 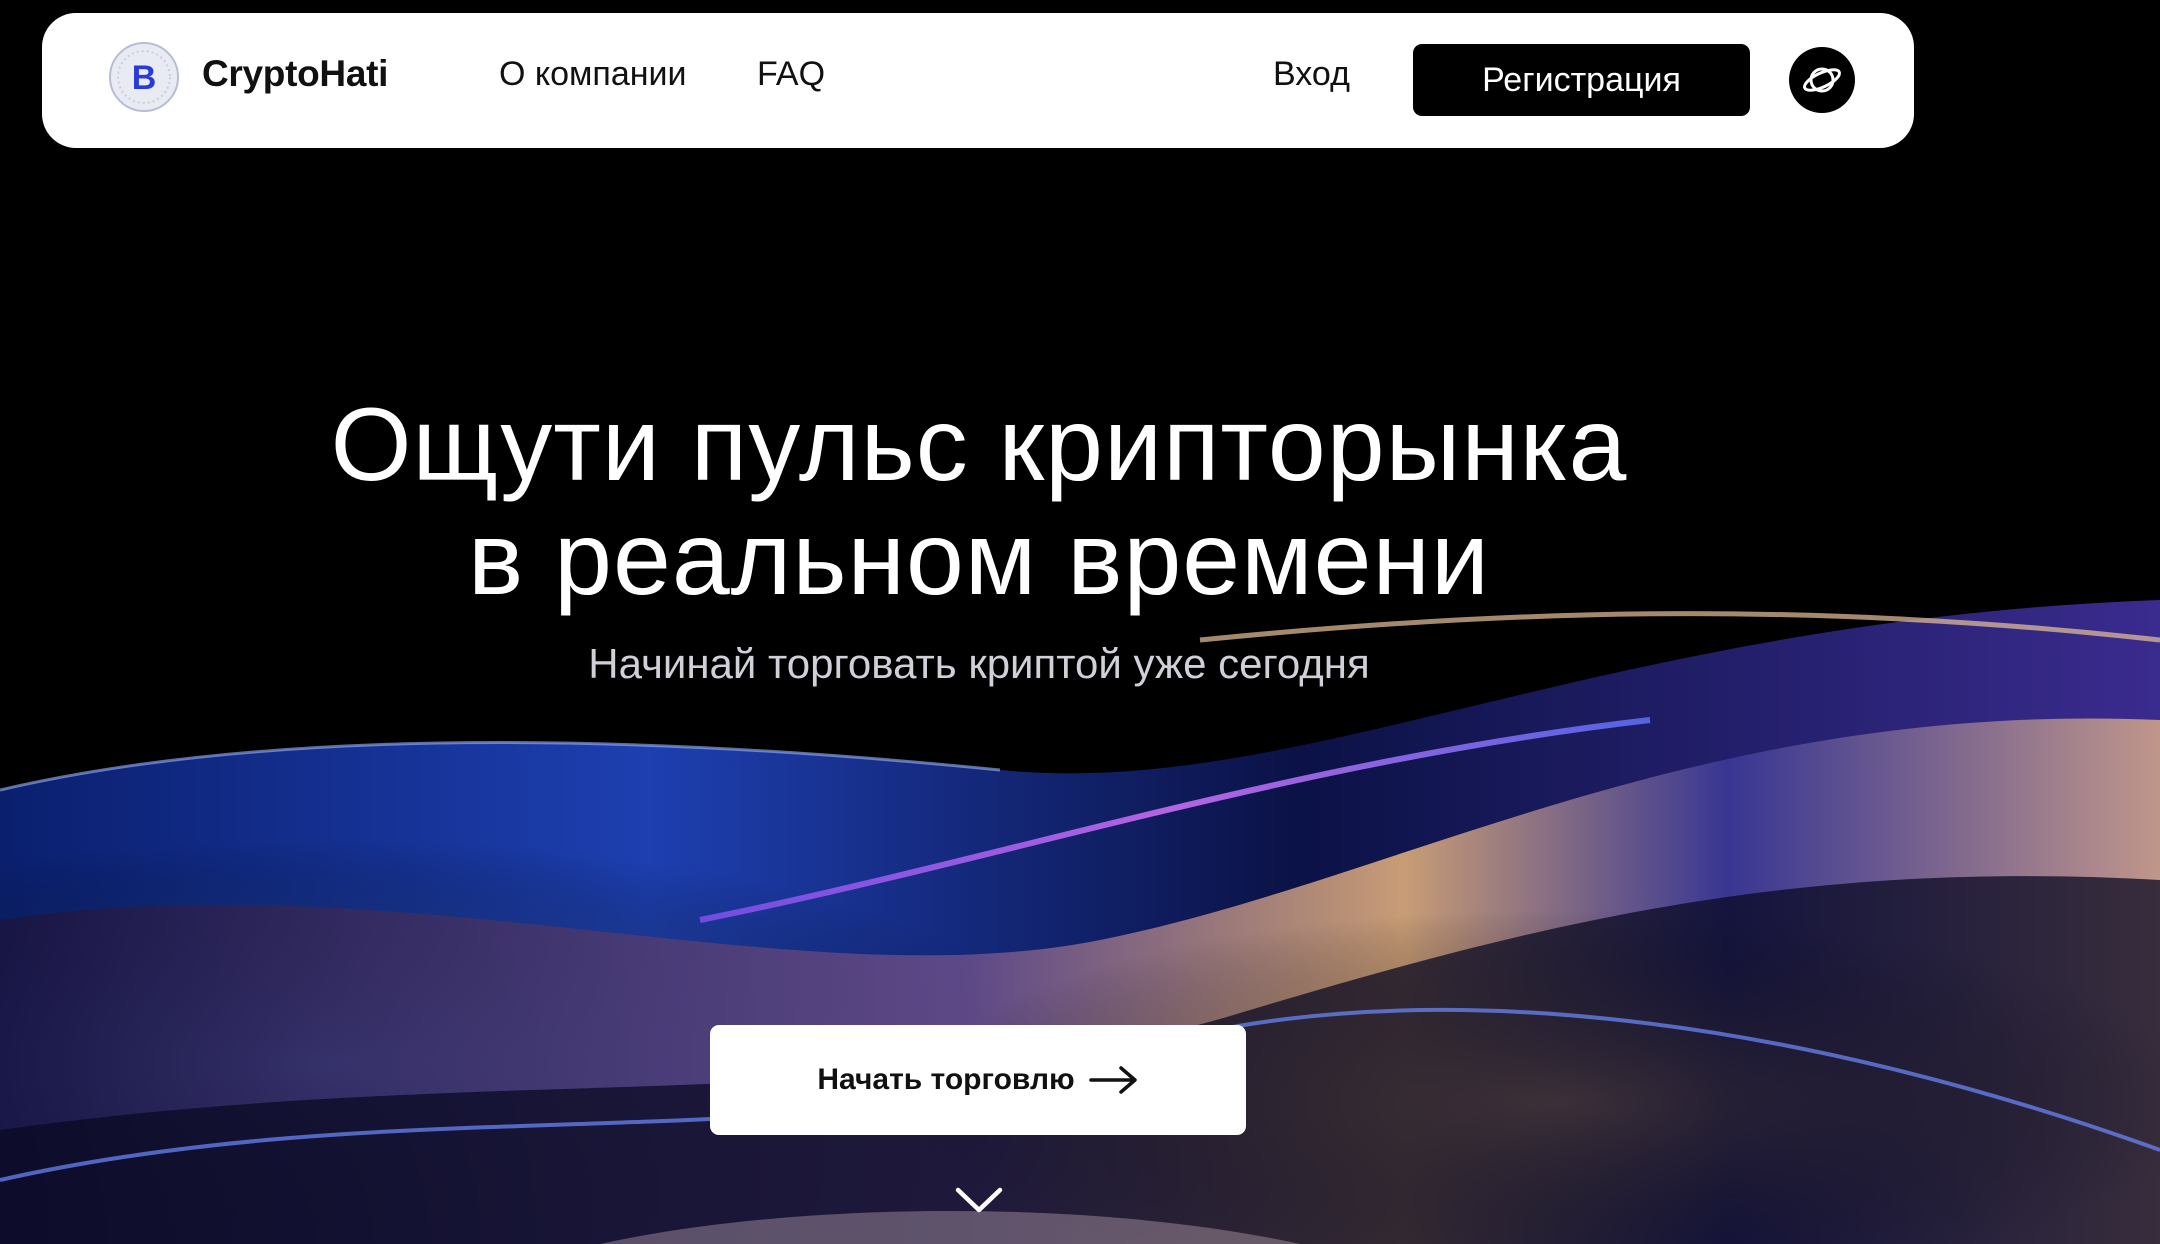 I want to click on arrow-right-icon, so click(x=1112, y=1080).